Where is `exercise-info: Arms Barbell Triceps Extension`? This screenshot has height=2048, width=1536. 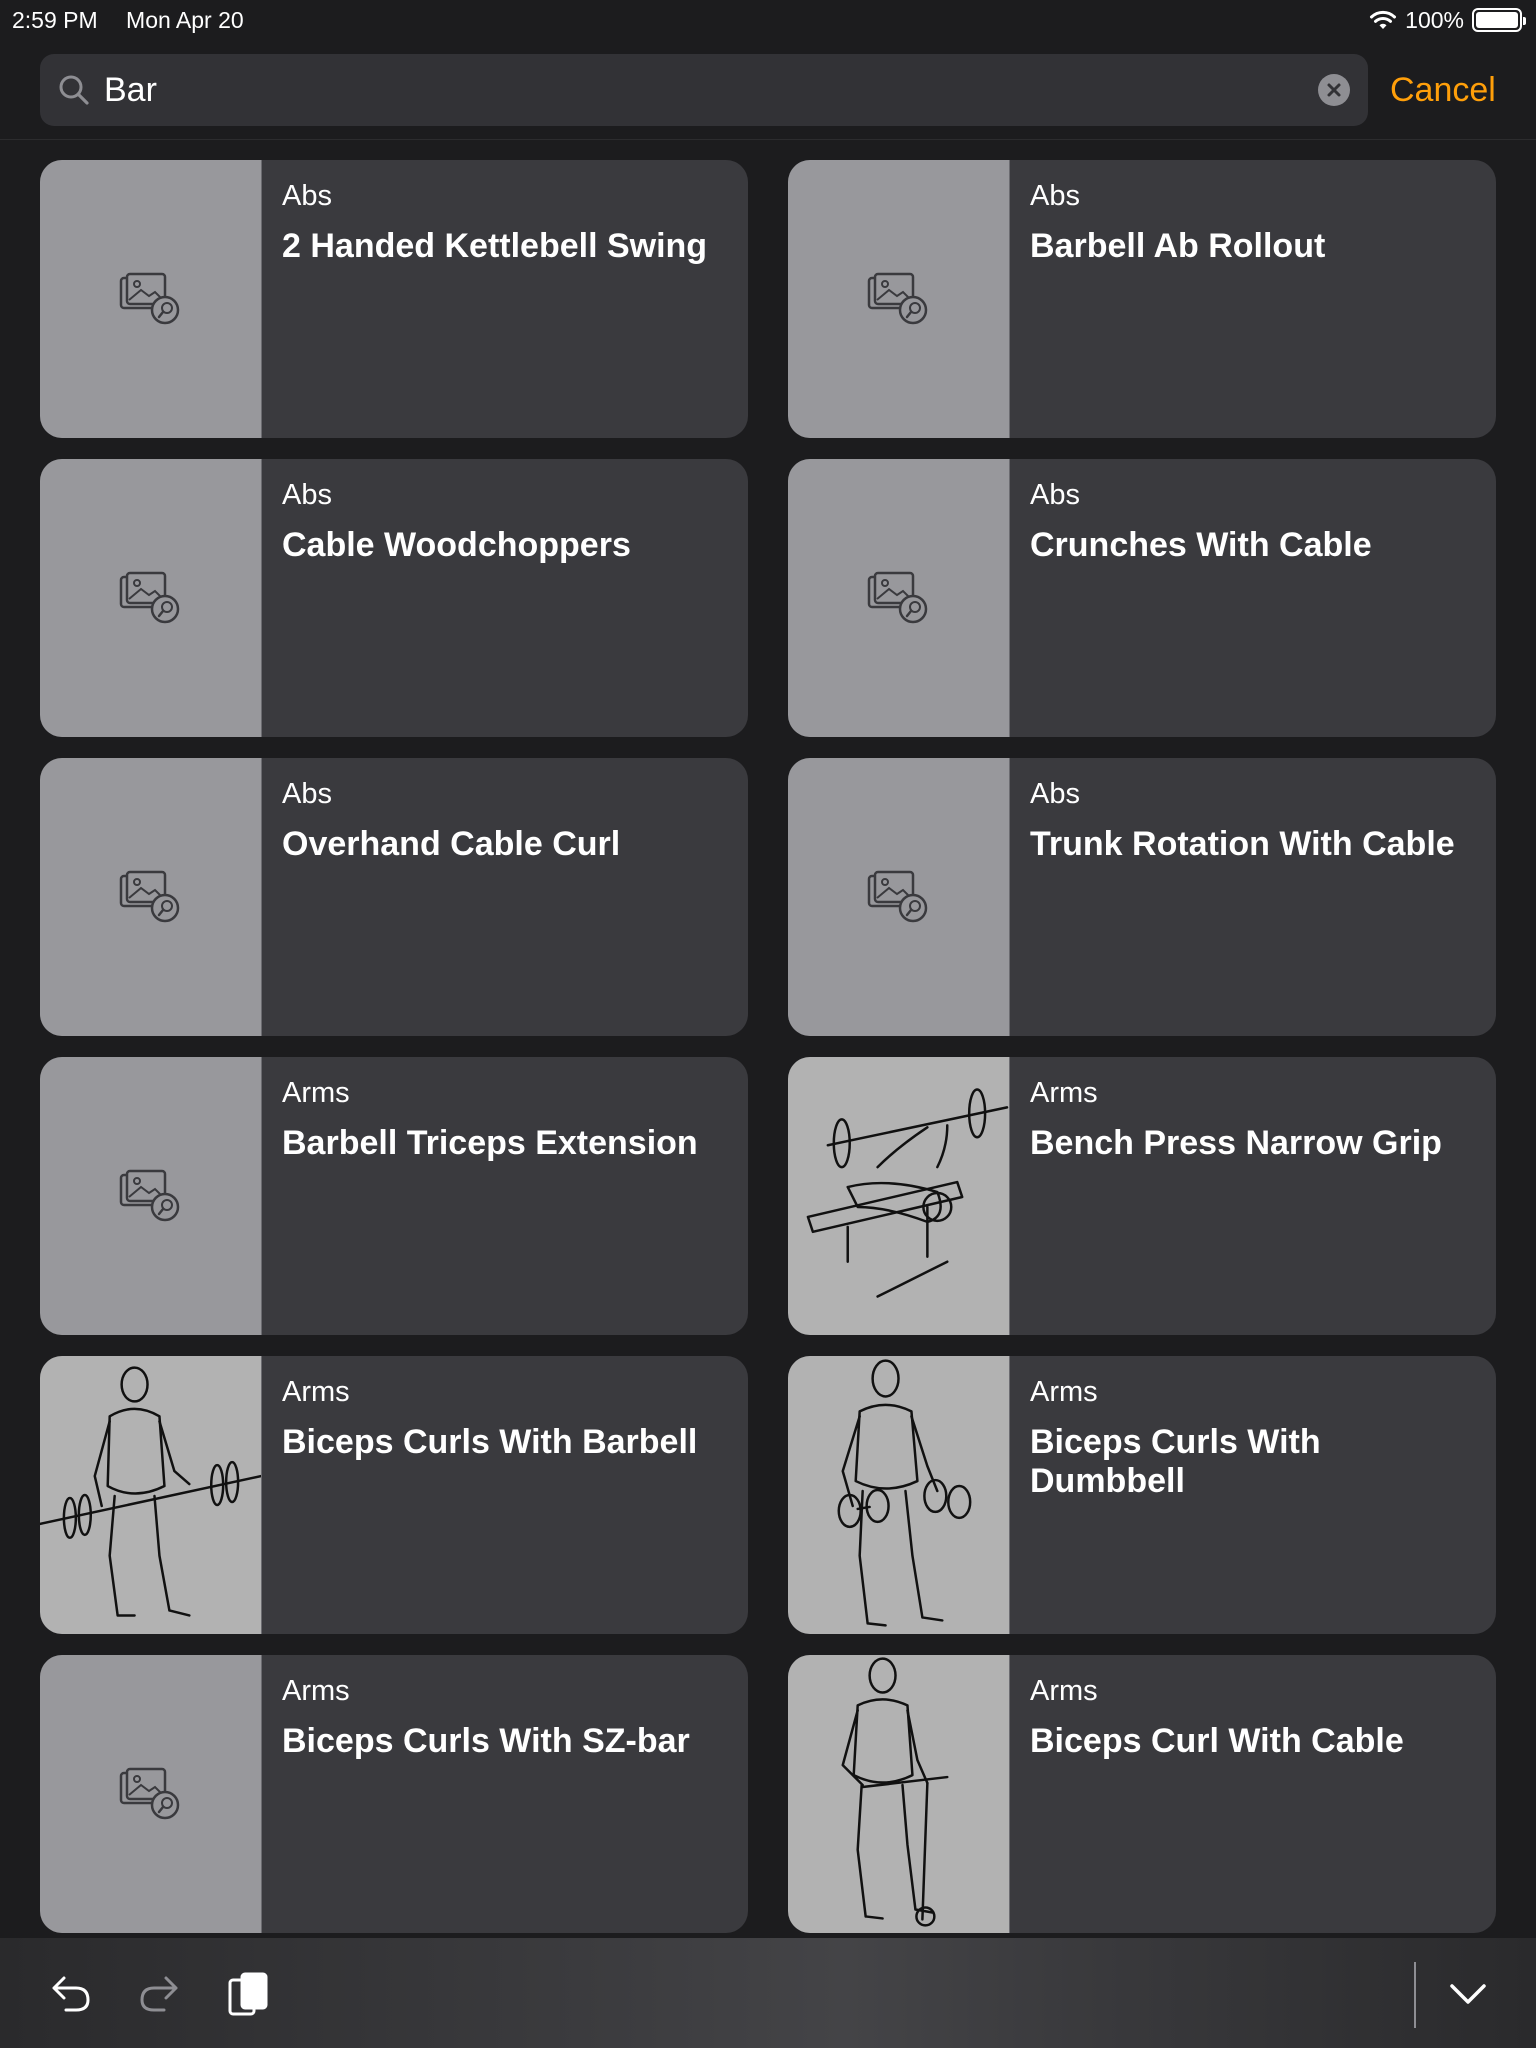 exercise-info: Arms Barbell Triceps Extension is located at coordinates (490, 1196).